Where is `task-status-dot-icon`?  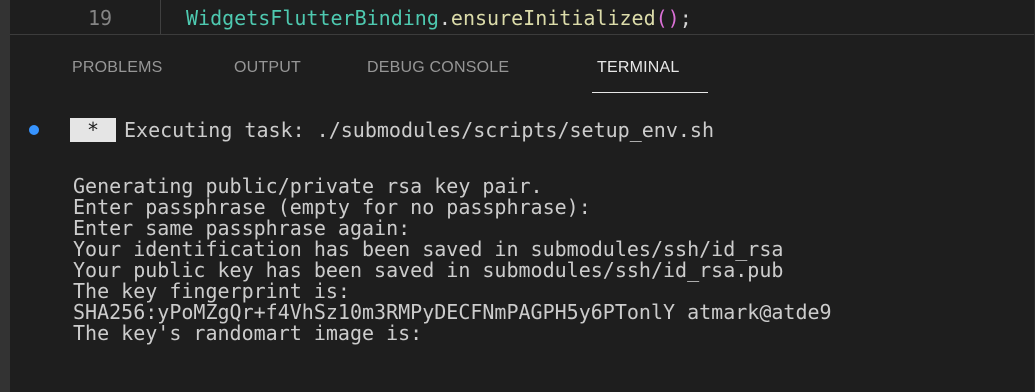 task-status-dot-icon is located at coordinates (34, 130).